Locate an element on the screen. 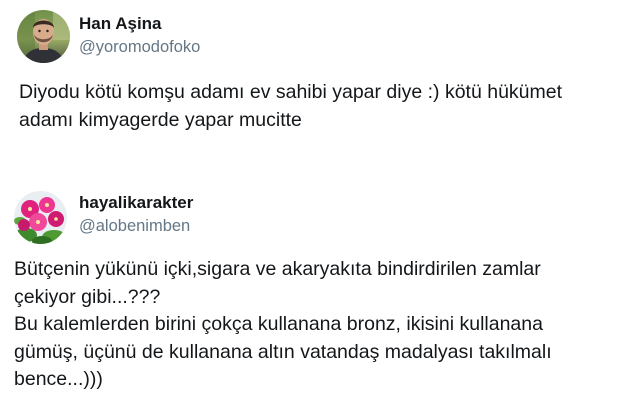 The image size is (636, 414). tweet-author: Han Aşina @yoromodofoko is located at coordinates (139, 36).